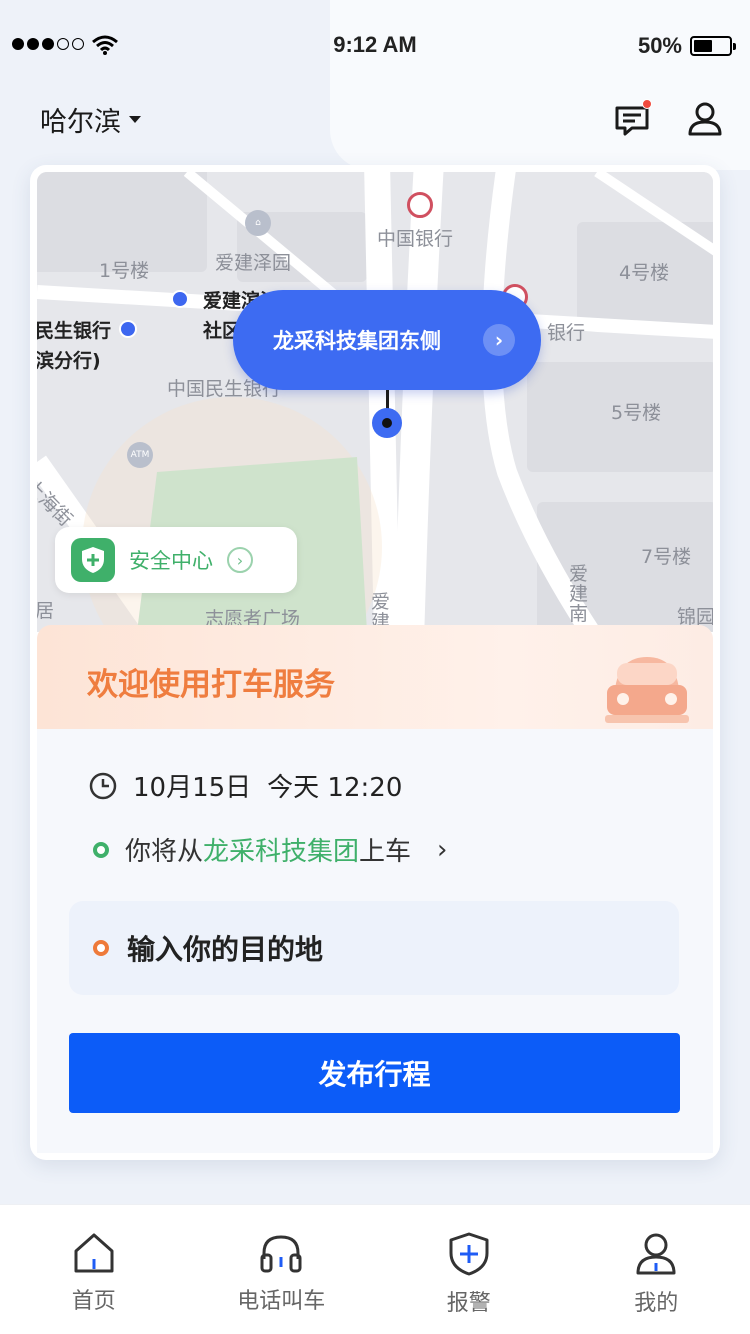  I want to click on safety-center-button: 安全中心 ›, so click(176, 560).